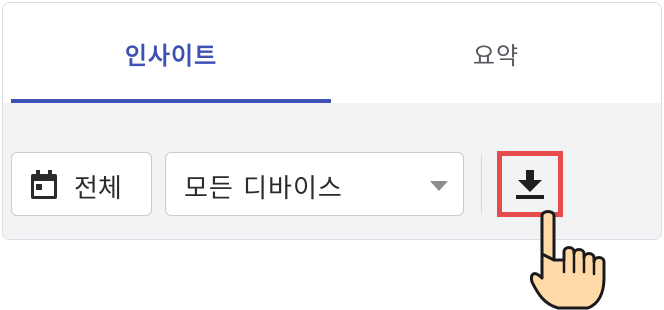 Image resolution: width=664 pixels, height=310 pixels. I want to click on device-select-value: 모든 디바이스, so click(263, 189).